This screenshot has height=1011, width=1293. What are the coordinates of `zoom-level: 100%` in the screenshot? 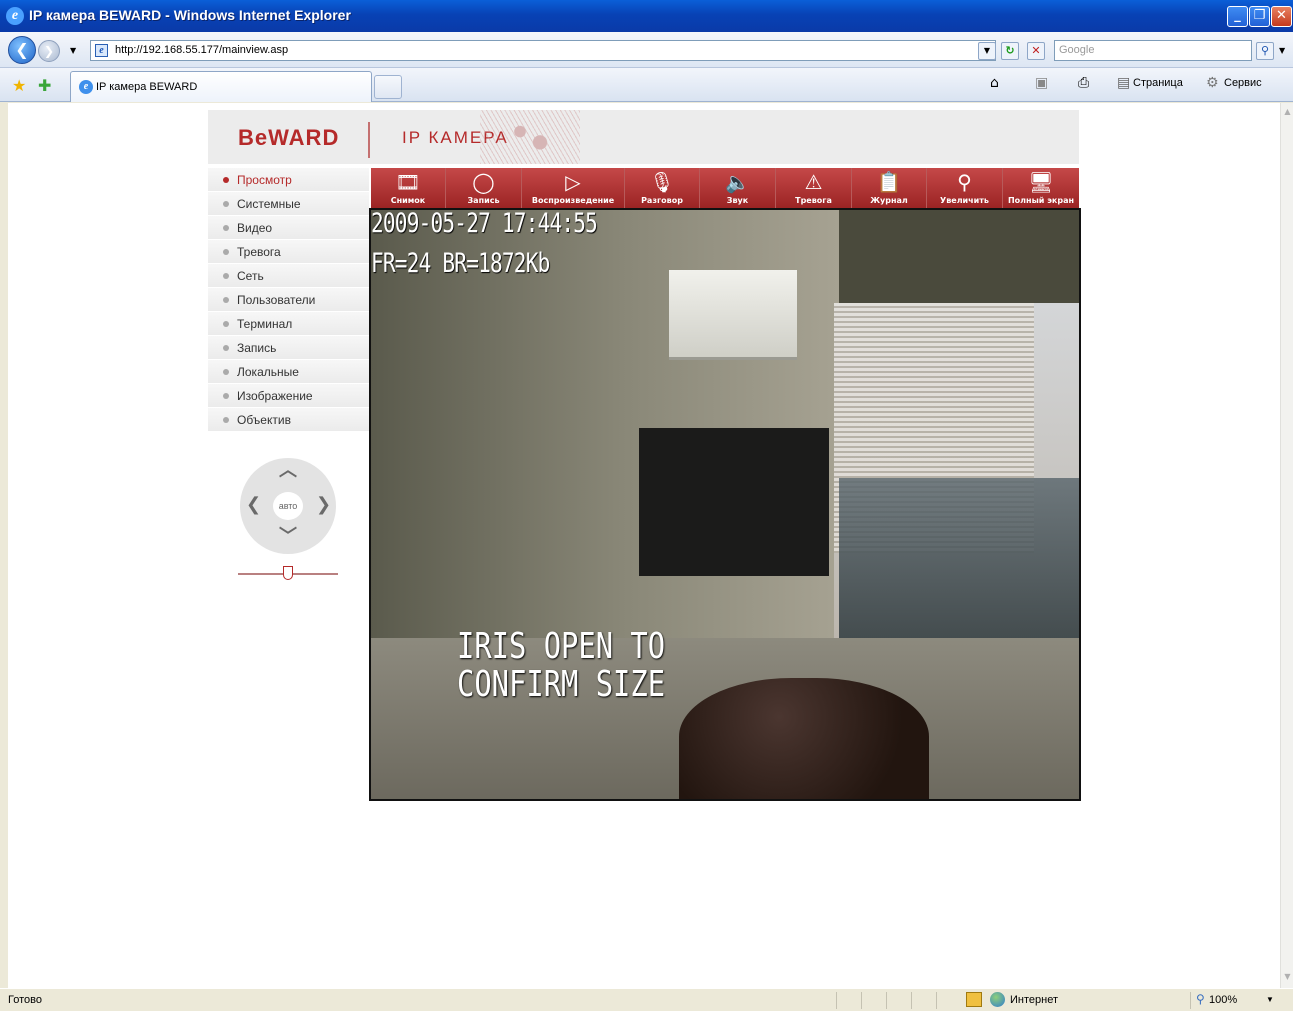 It's located at (1223, 1000).